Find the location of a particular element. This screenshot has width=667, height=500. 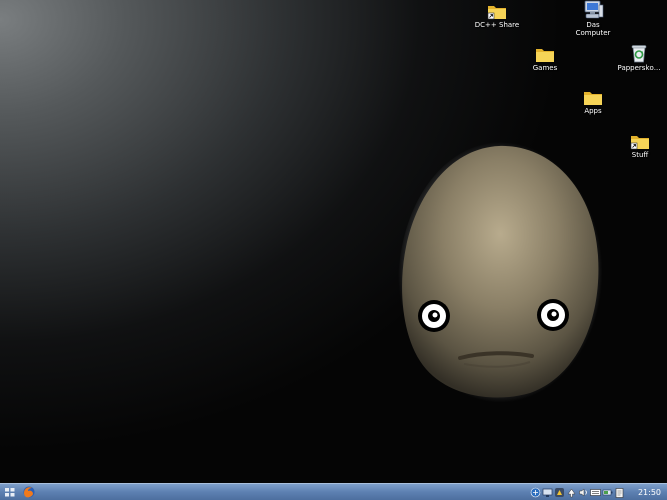

app-icon is located at coordinates (559, 492).